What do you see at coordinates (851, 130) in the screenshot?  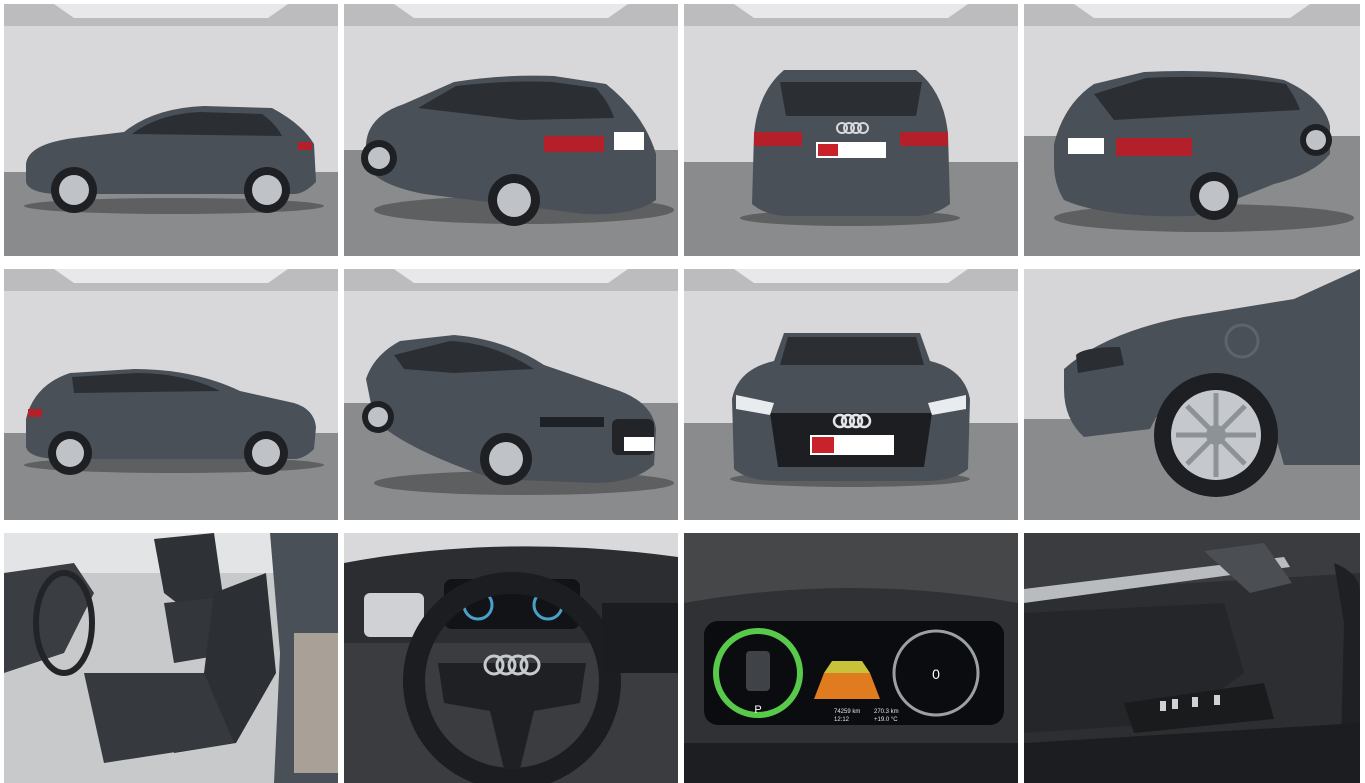 I see `gallery-image-rear: rear` at bounding box center [851, 130].